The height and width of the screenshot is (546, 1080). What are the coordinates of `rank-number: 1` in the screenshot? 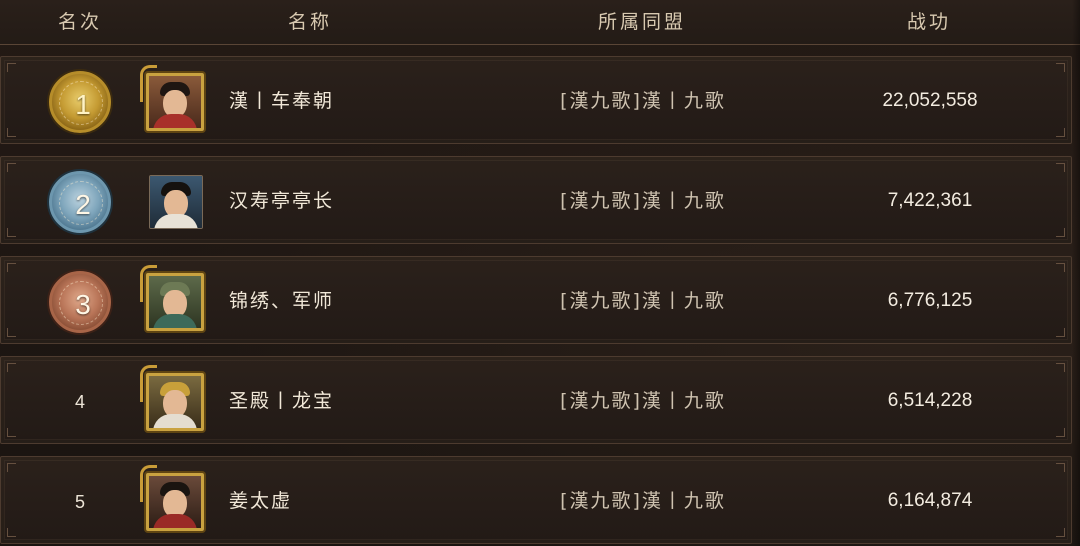 It's located at (83, 104).